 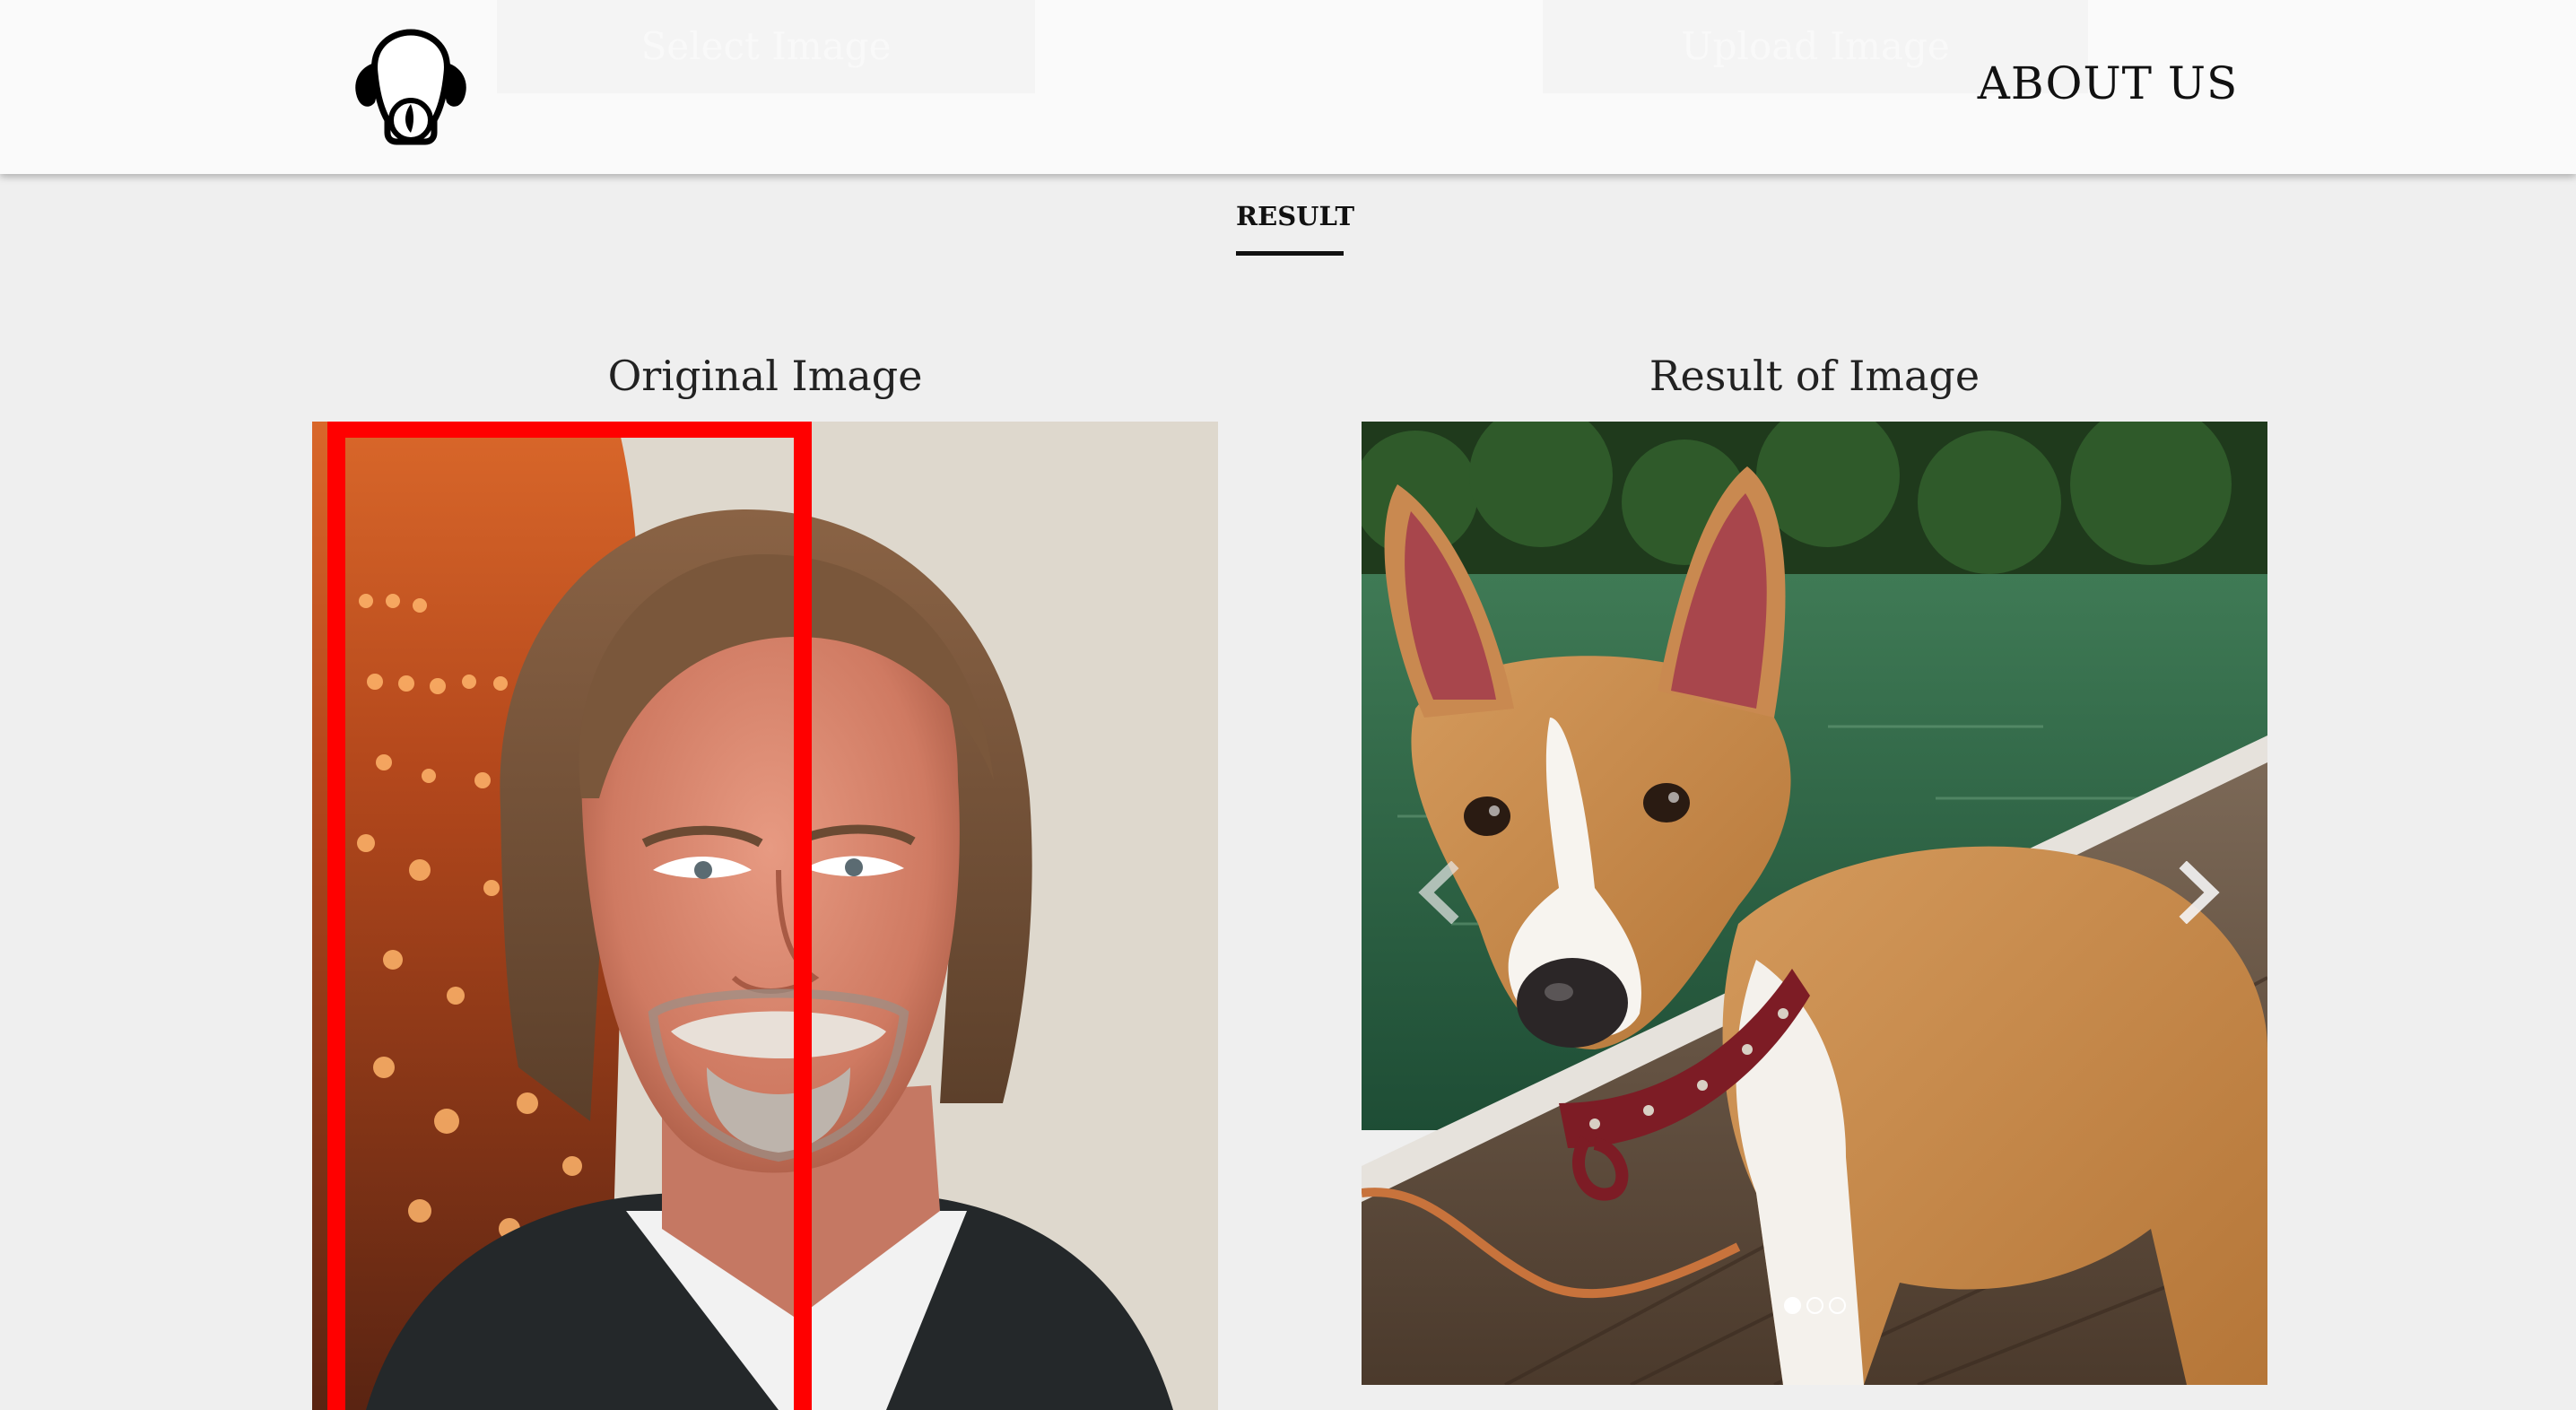 I want to click on result-image-title: Result of Image, so click(x=1814, y=376).